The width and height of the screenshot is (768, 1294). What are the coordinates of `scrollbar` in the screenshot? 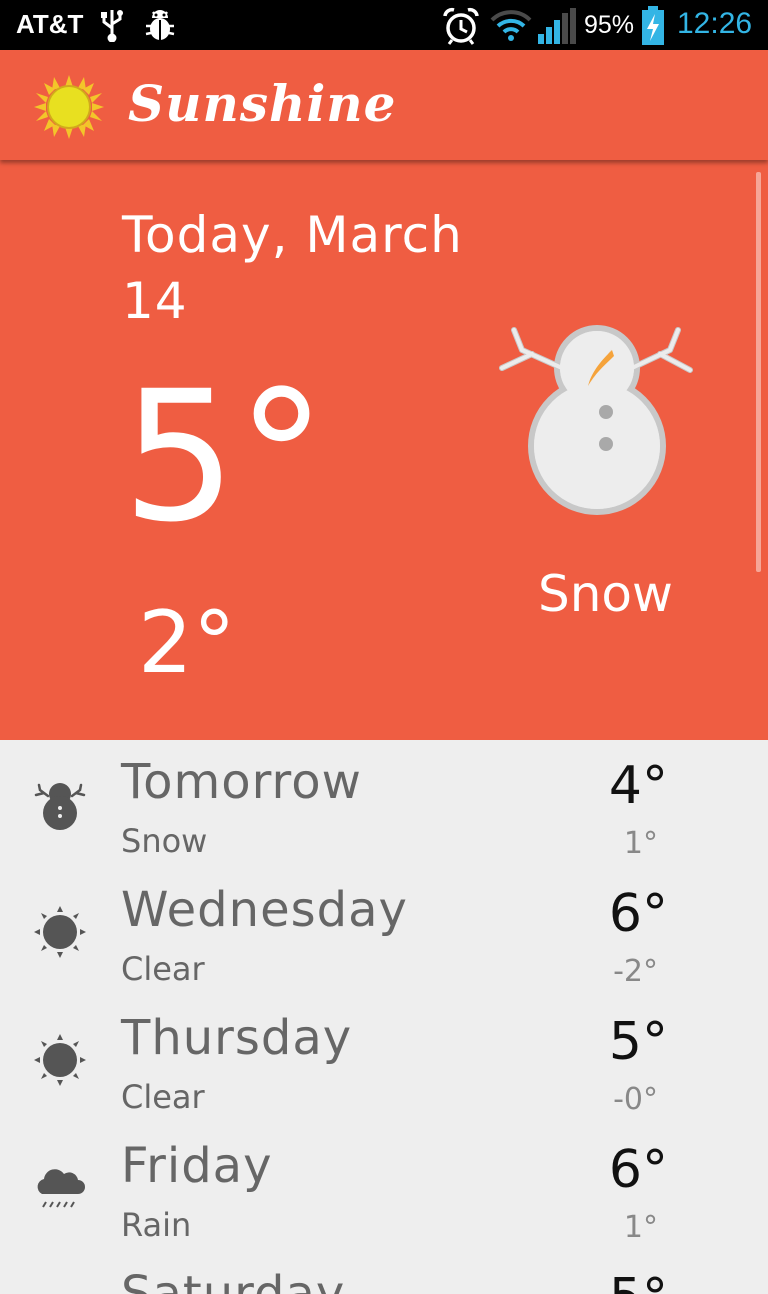 It's located at (758, 372).